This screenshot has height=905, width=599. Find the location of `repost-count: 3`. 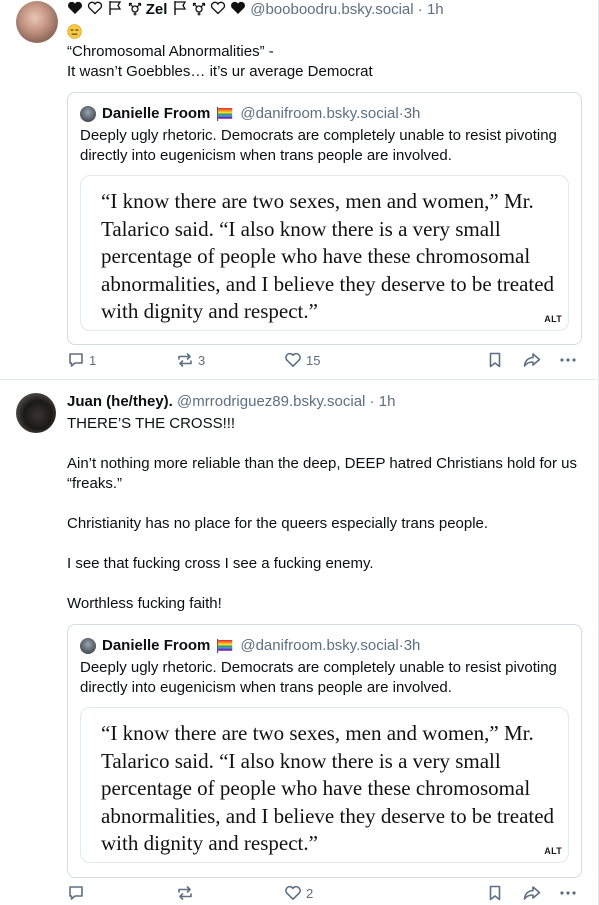

repost-count: 3 is located at coordinates (202, 360).